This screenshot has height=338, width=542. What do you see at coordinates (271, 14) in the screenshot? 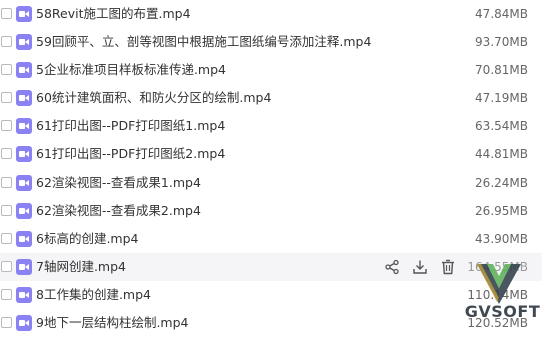
I see `file-row: 58Revit施工图的布置.mp4 47.84MB` at bounding box center [271, 14].